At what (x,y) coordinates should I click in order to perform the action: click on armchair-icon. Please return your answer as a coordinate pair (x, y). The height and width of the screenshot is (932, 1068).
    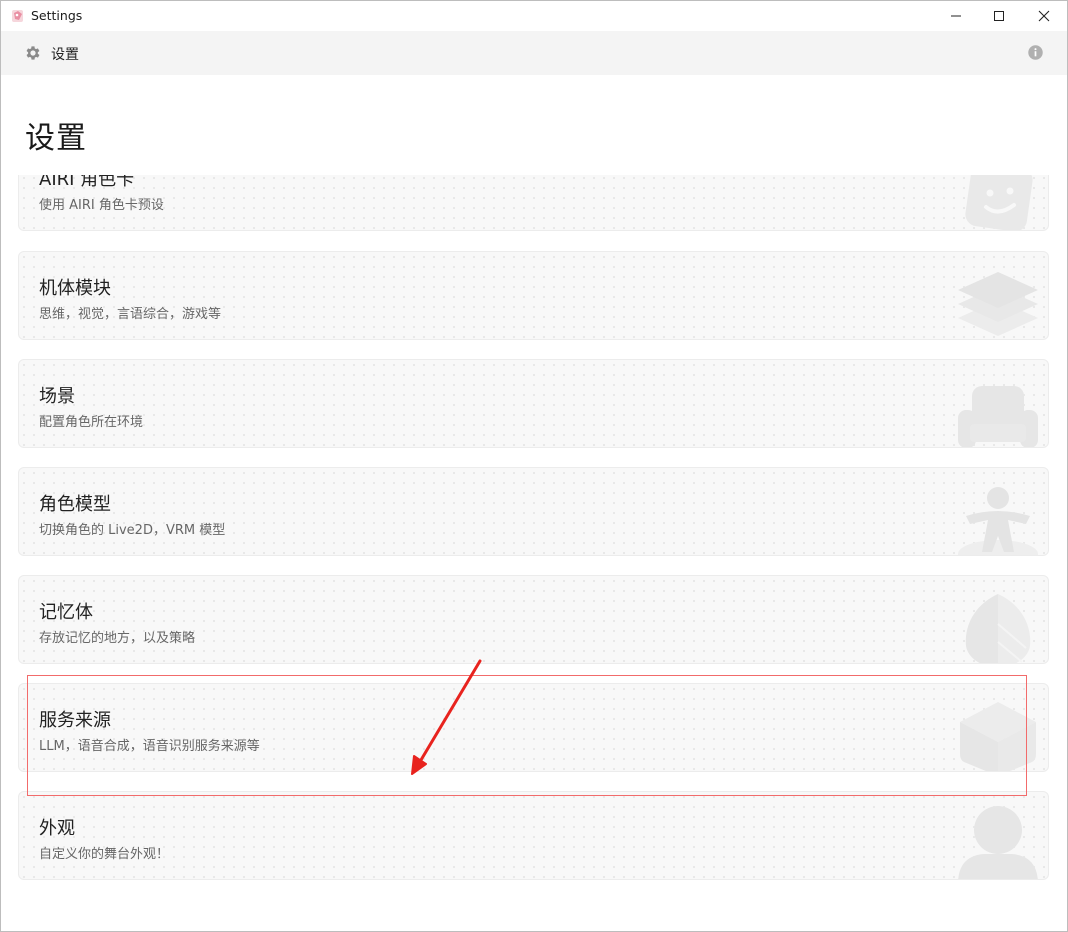
    Looking at the image, I should click on (998, 416).